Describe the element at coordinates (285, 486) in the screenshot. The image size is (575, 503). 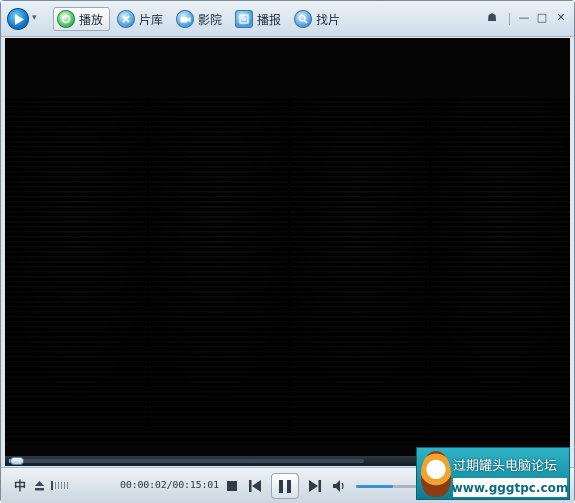
I see `pause-button` at that location.